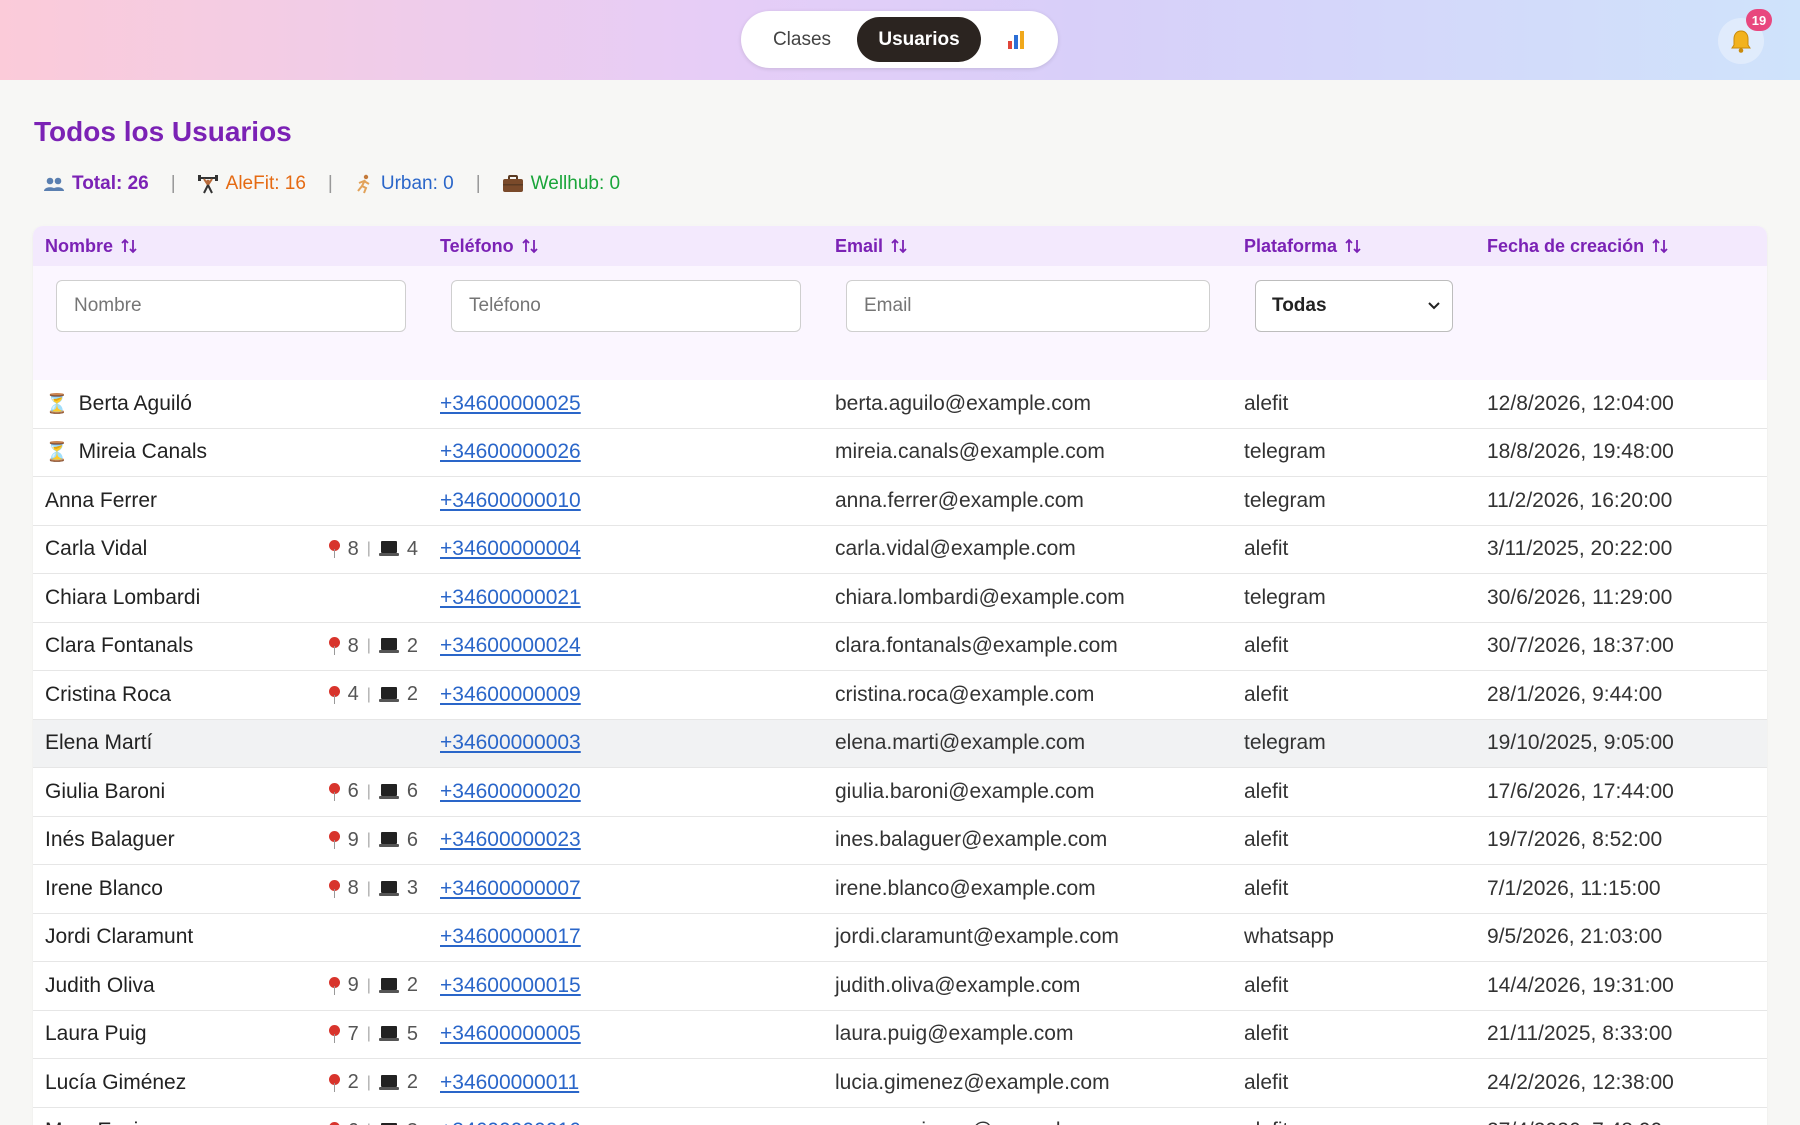 The image size is (1800, 1125). What do you see at coordinates (96, 1035) in the screenshot?
I see `name-cell: Laura Puig` at bounding box center [96, 1035].